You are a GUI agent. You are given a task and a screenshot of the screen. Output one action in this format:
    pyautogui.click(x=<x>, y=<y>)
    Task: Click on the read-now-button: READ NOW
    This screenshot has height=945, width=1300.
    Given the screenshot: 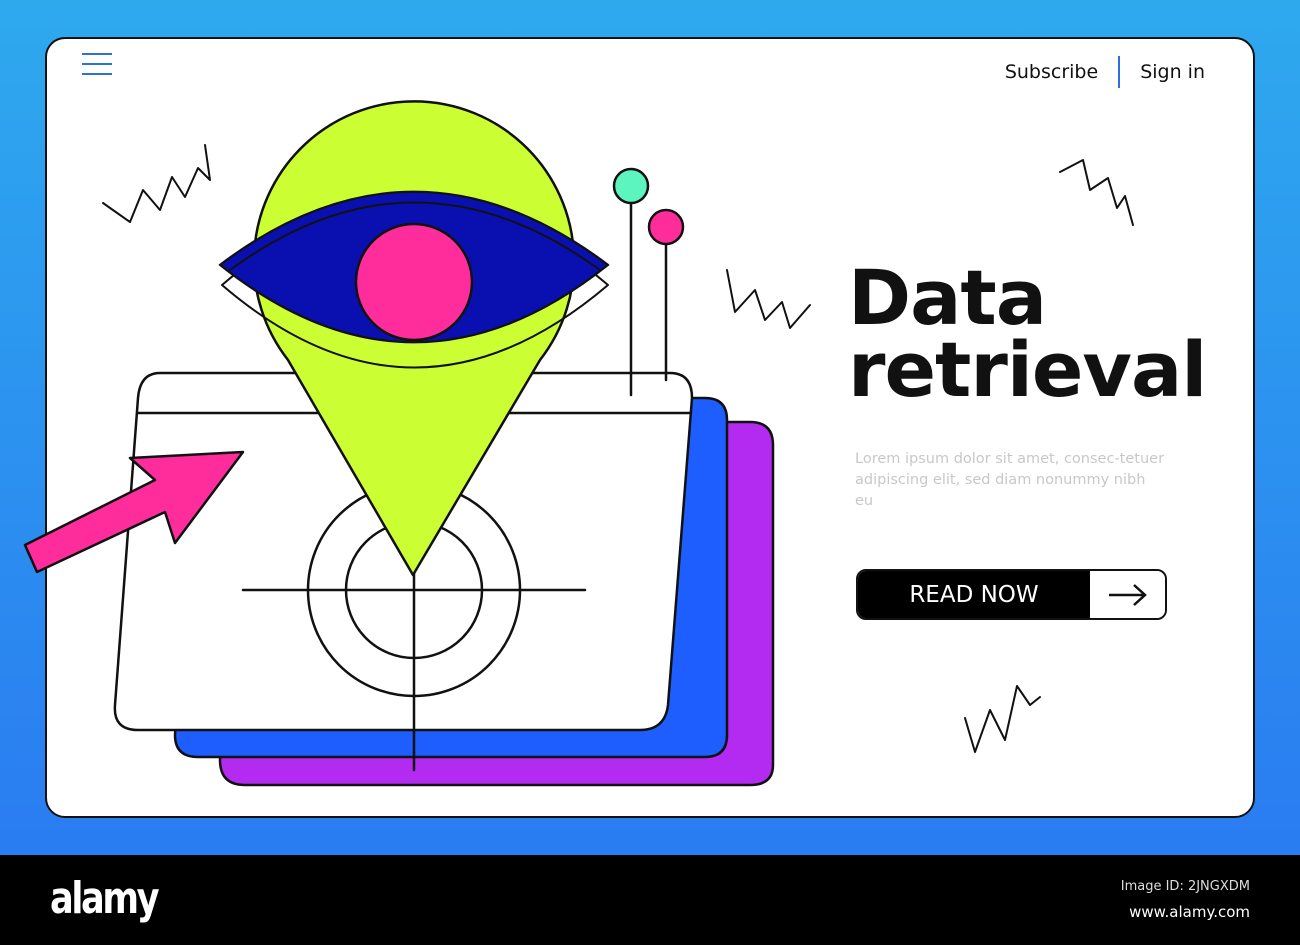 What is the action you would take?
    pyautogui.click(x=1011, y=594)
    